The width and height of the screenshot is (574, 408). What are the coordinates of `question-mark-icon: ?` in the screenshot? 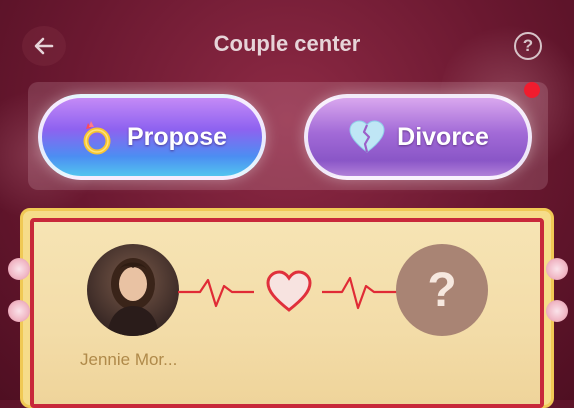 It's located at (442, 290).